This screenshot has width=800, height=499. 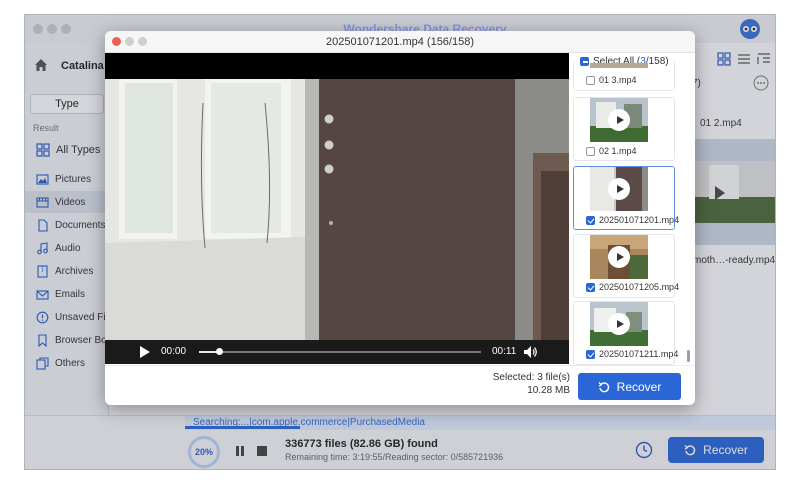 What do you see at coordinates (603, 386) in the screenshot?
I see `restore-icon` at bounding box center [603, 386].